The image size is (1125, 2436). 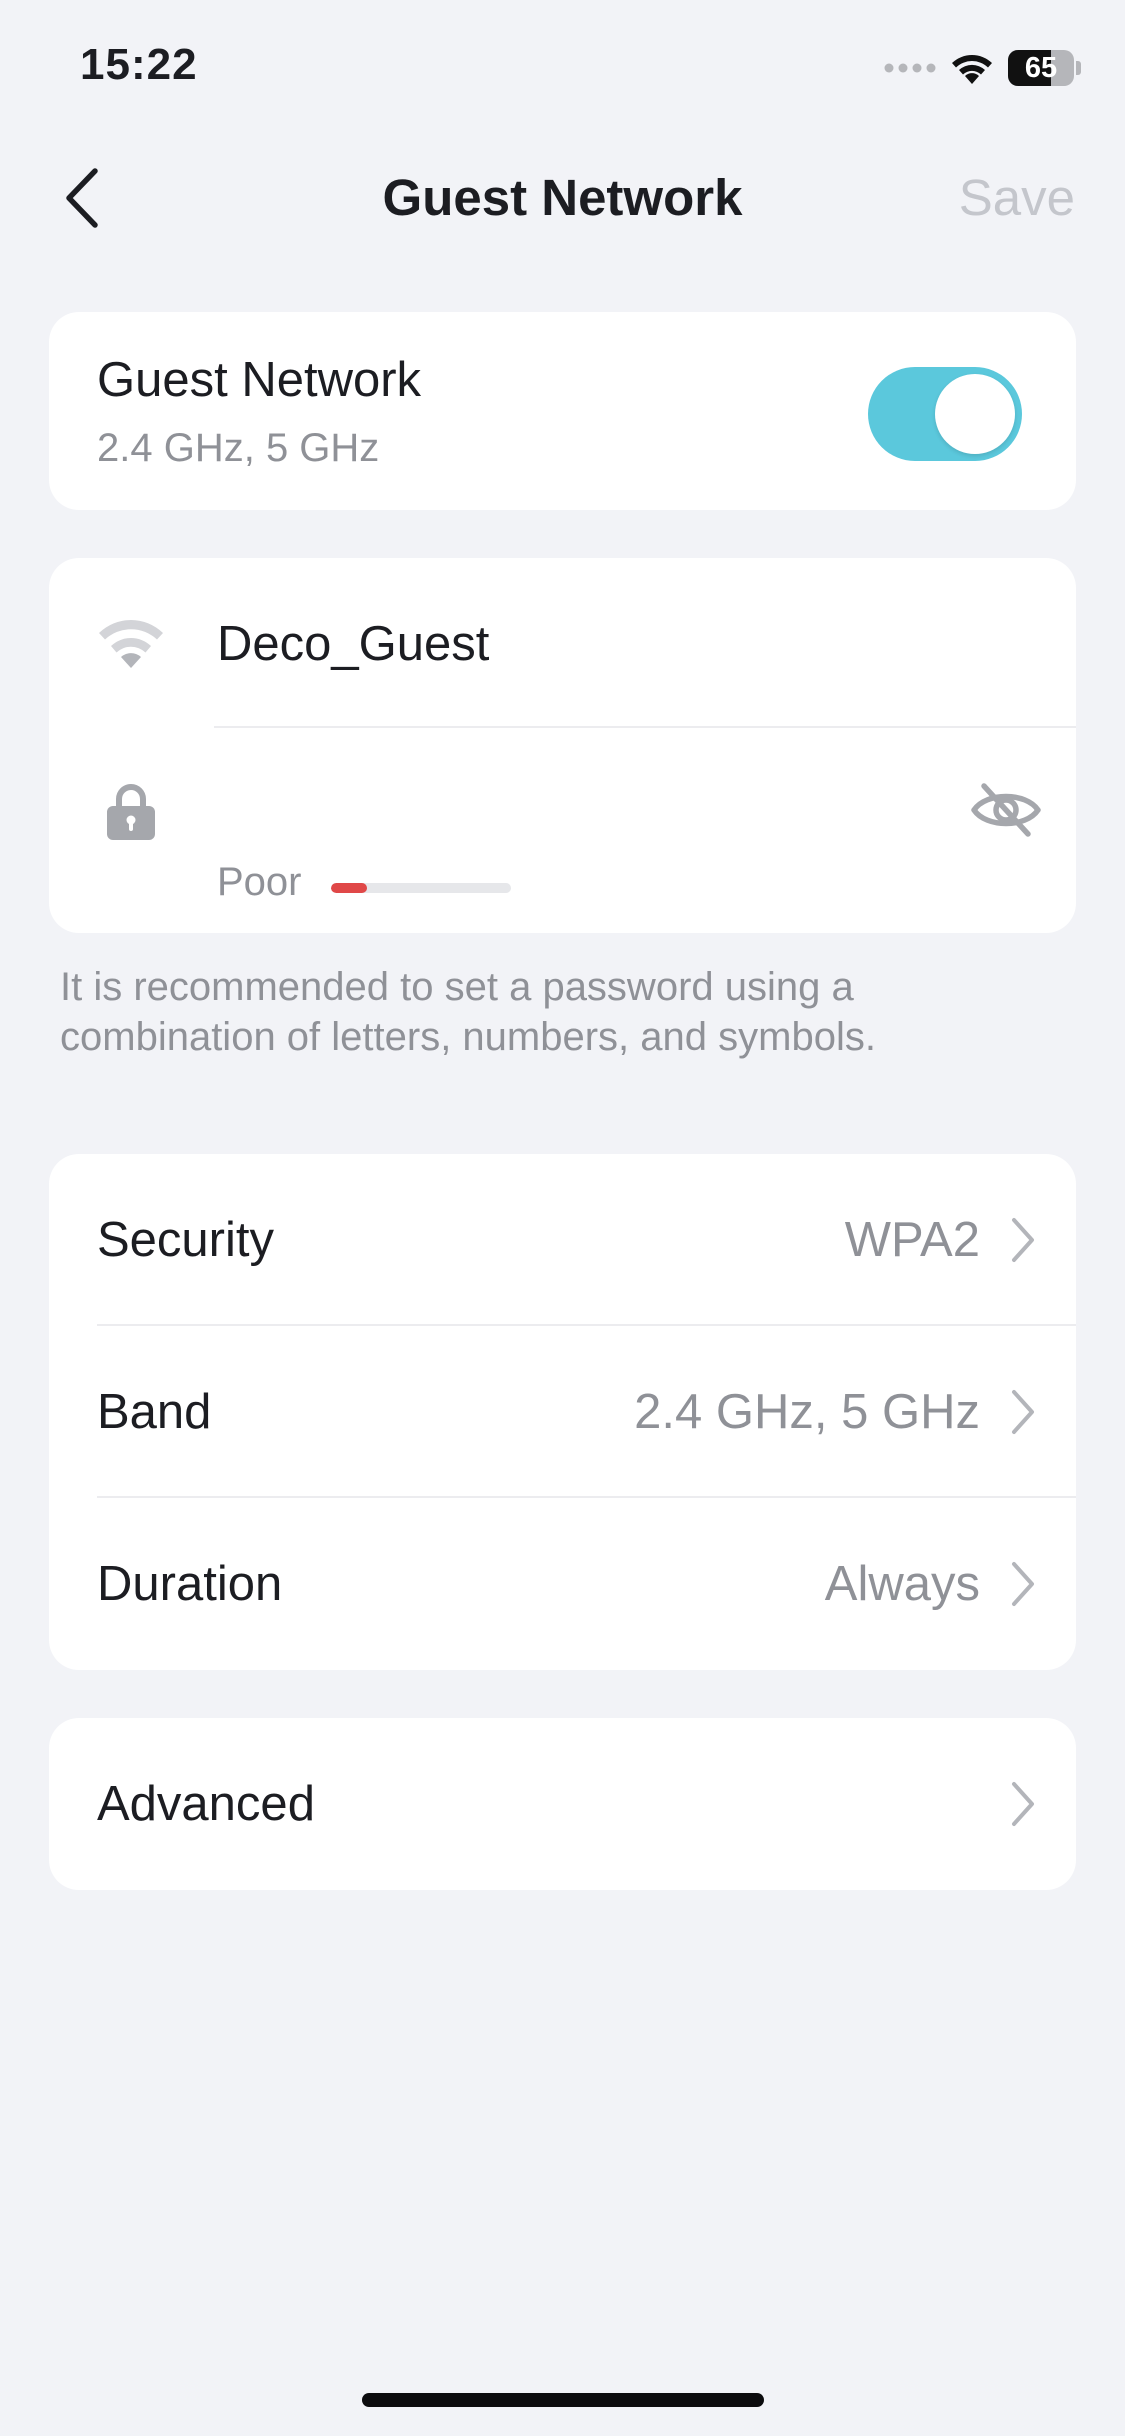 I want to click on advanced-label: Advanced, so click(x=206, y=1804).